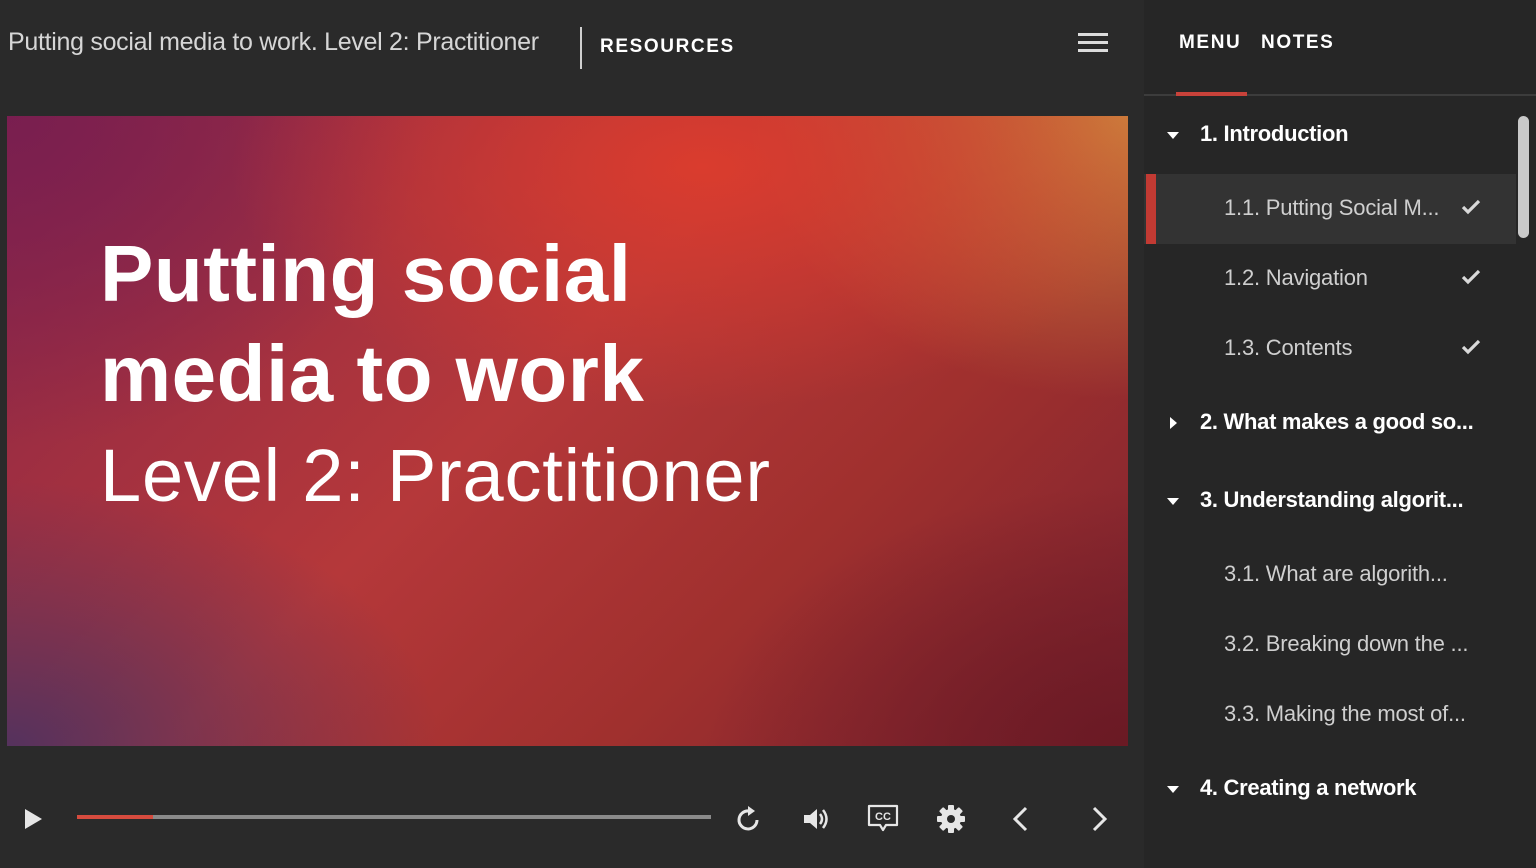  What do you see at coordinates (1297, 43) in the screenshot?
I see `tab-notes: NOTES` at bounding box center [1297, 43].